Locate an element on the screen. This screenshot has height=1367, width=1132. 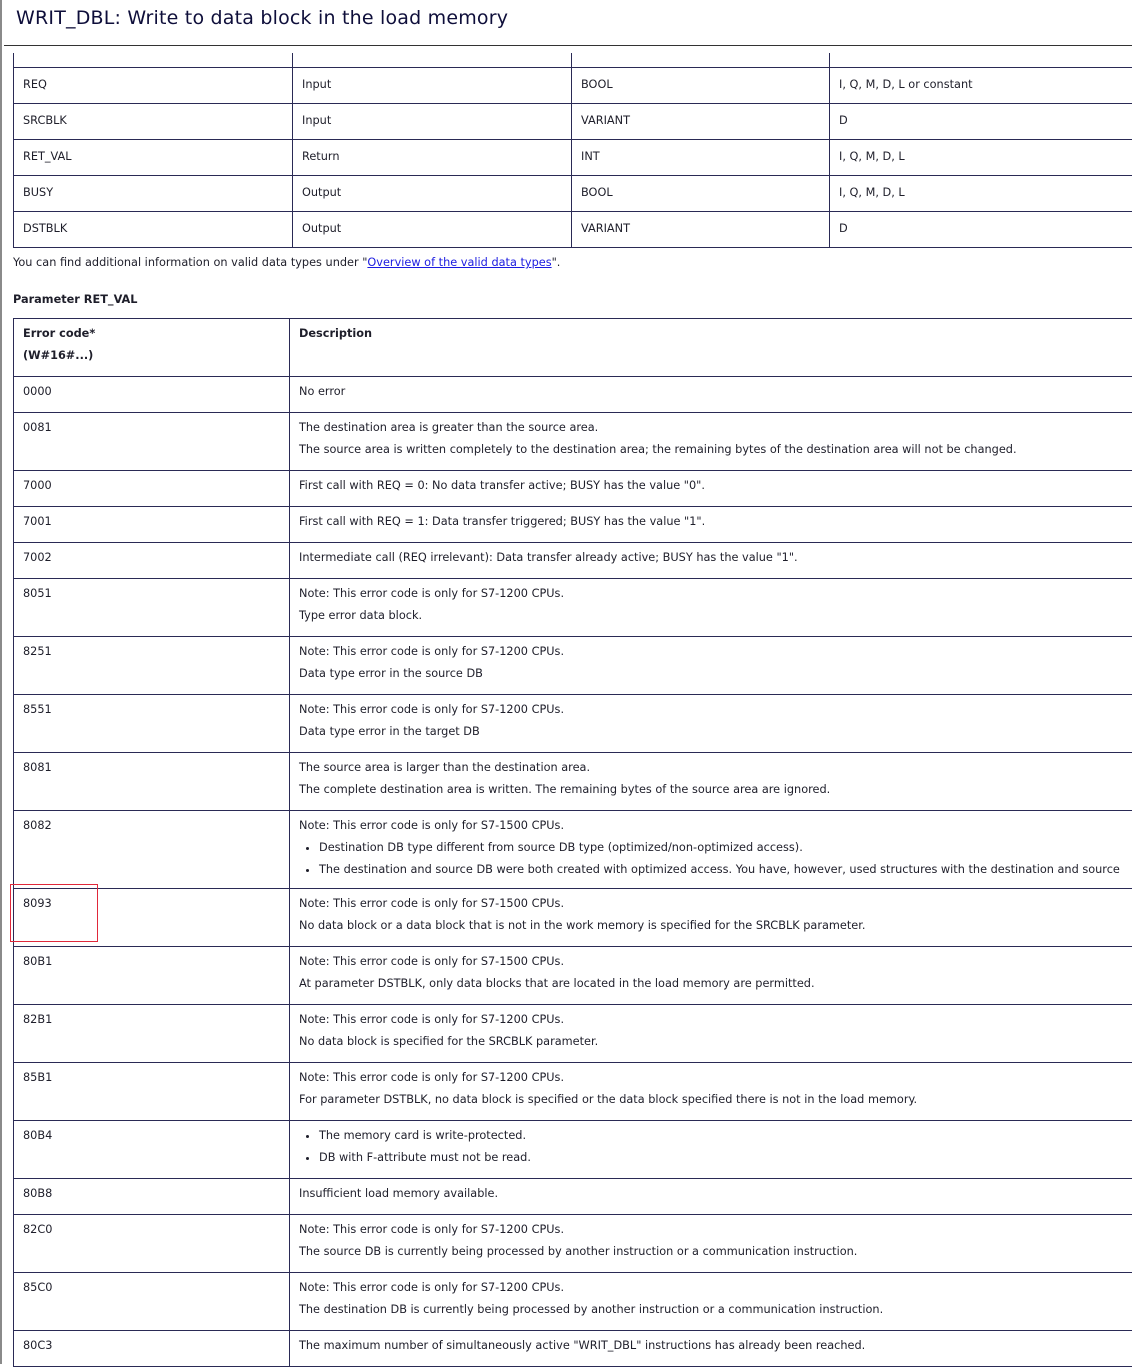
memory-area: I, Q, M, D, L or constant is located at coordinates (981, 85).